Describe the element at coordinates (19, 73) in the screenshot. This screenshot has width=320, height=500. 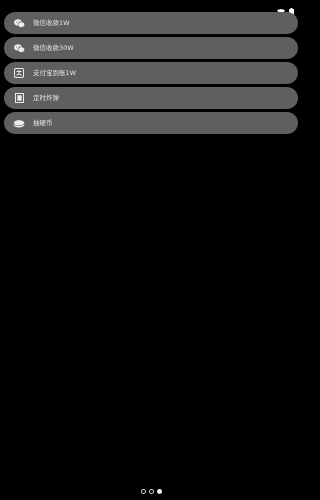
I see `alipay-icon` at that location.